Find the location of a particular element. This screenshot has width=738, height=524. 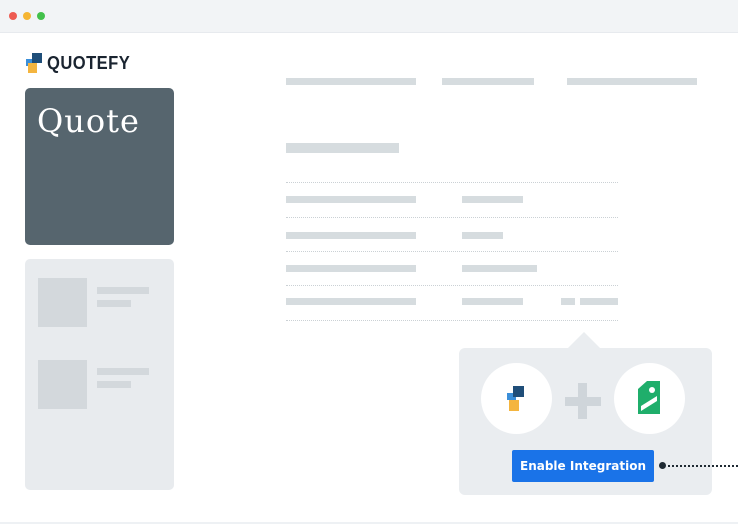

sidebar-placeholder-panel is located at coordinates (99, 374).